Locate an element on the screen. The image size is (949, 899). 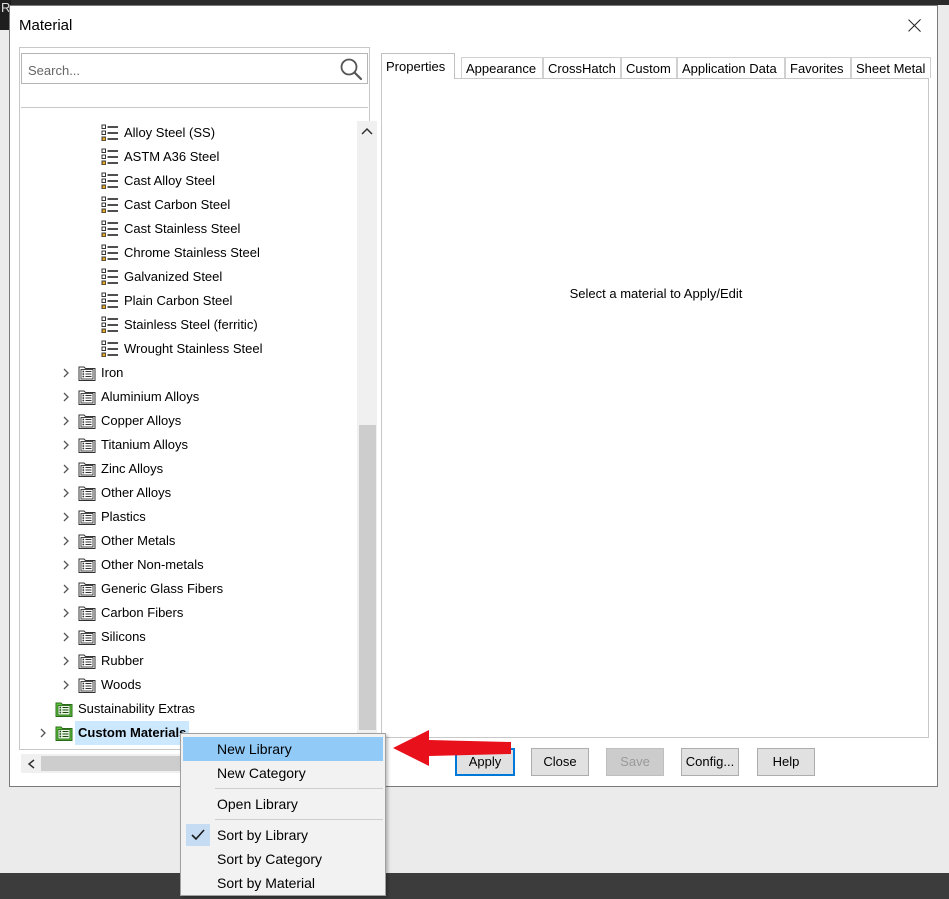
tree-item-material: Chrome Stainless Steel is located at coordinates (184, 253).